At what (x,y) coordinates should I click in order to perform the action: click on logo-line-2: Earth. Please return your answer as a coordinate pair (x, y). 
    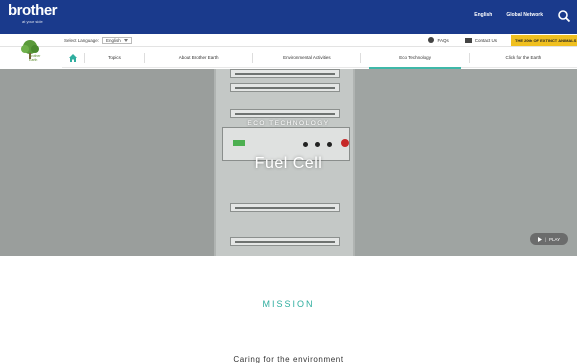
    Looking at the image, I should click on (33, 60).